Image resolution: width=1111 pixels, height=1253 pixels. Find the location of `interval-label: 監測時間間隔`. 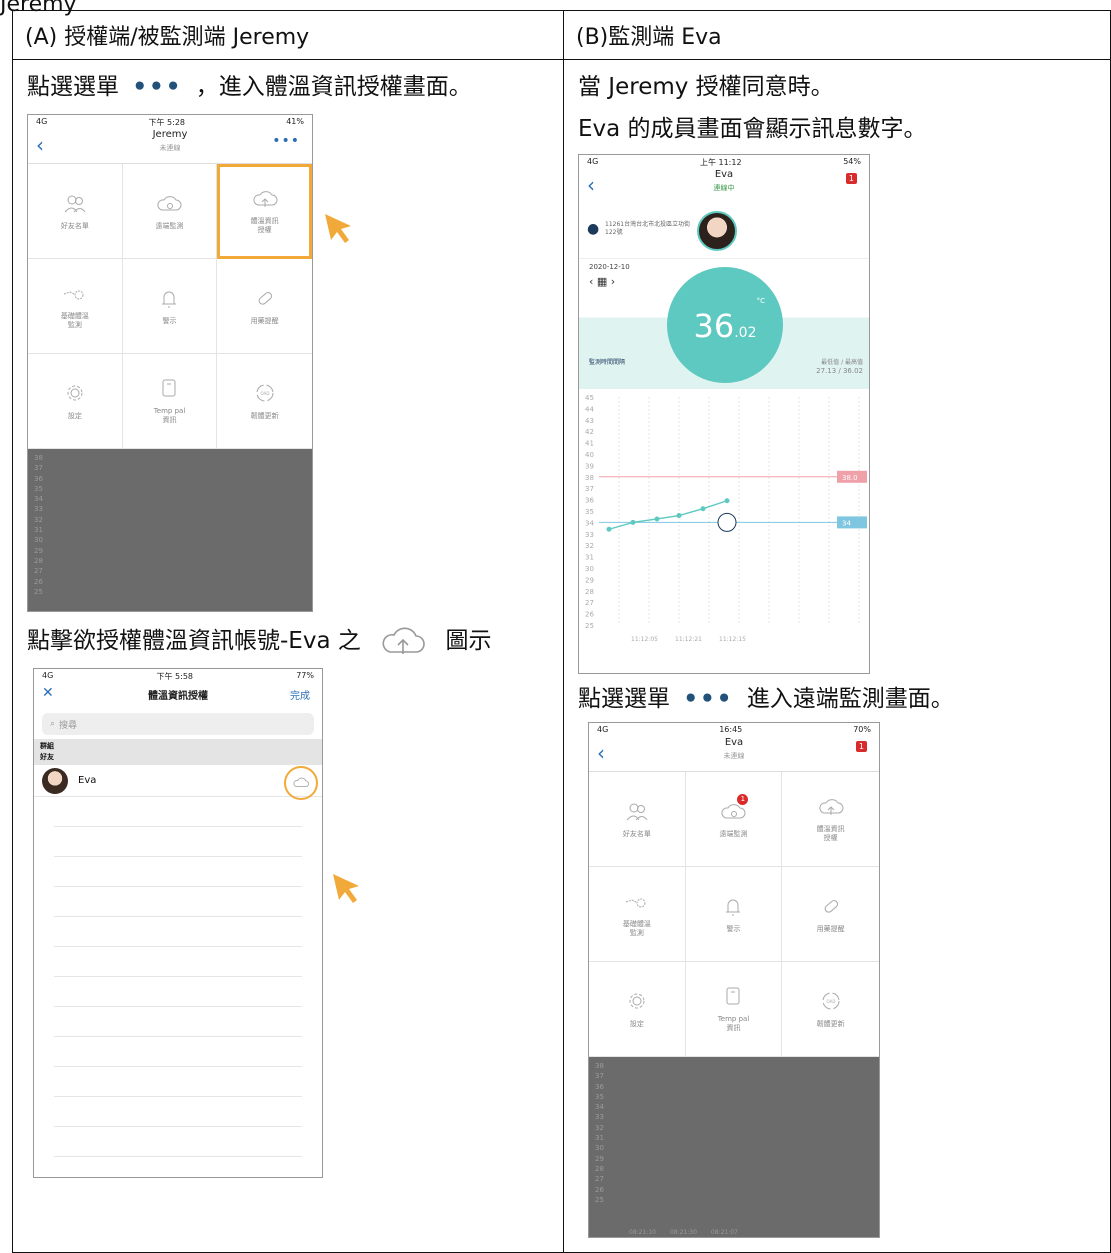

interval-label: 監測時間間隔 is located at coordinates (607, 362).